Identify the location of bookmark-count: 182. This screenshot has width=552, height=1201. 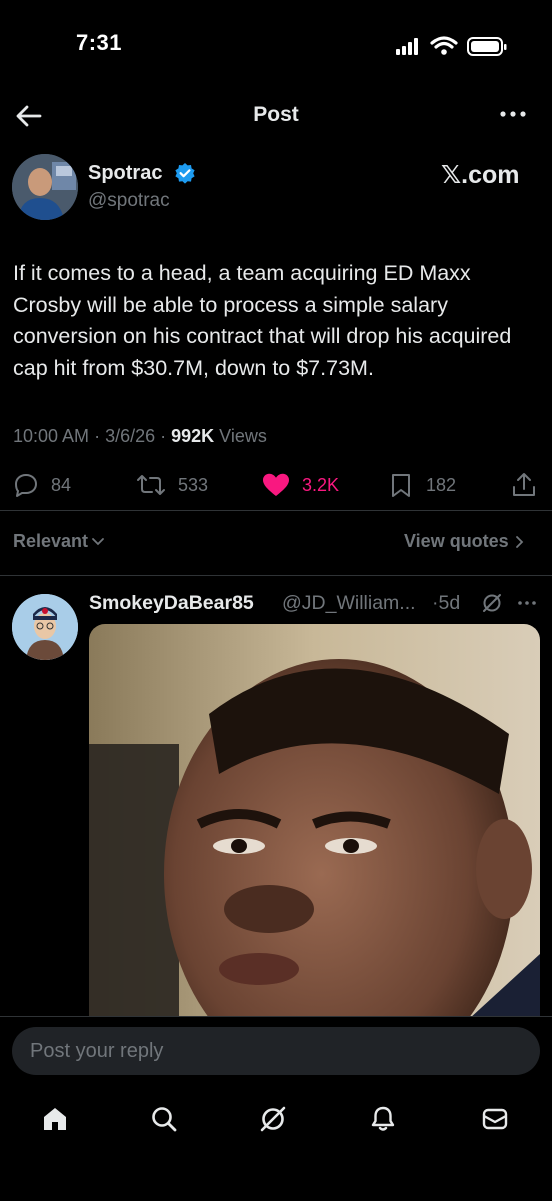
(441, 484).